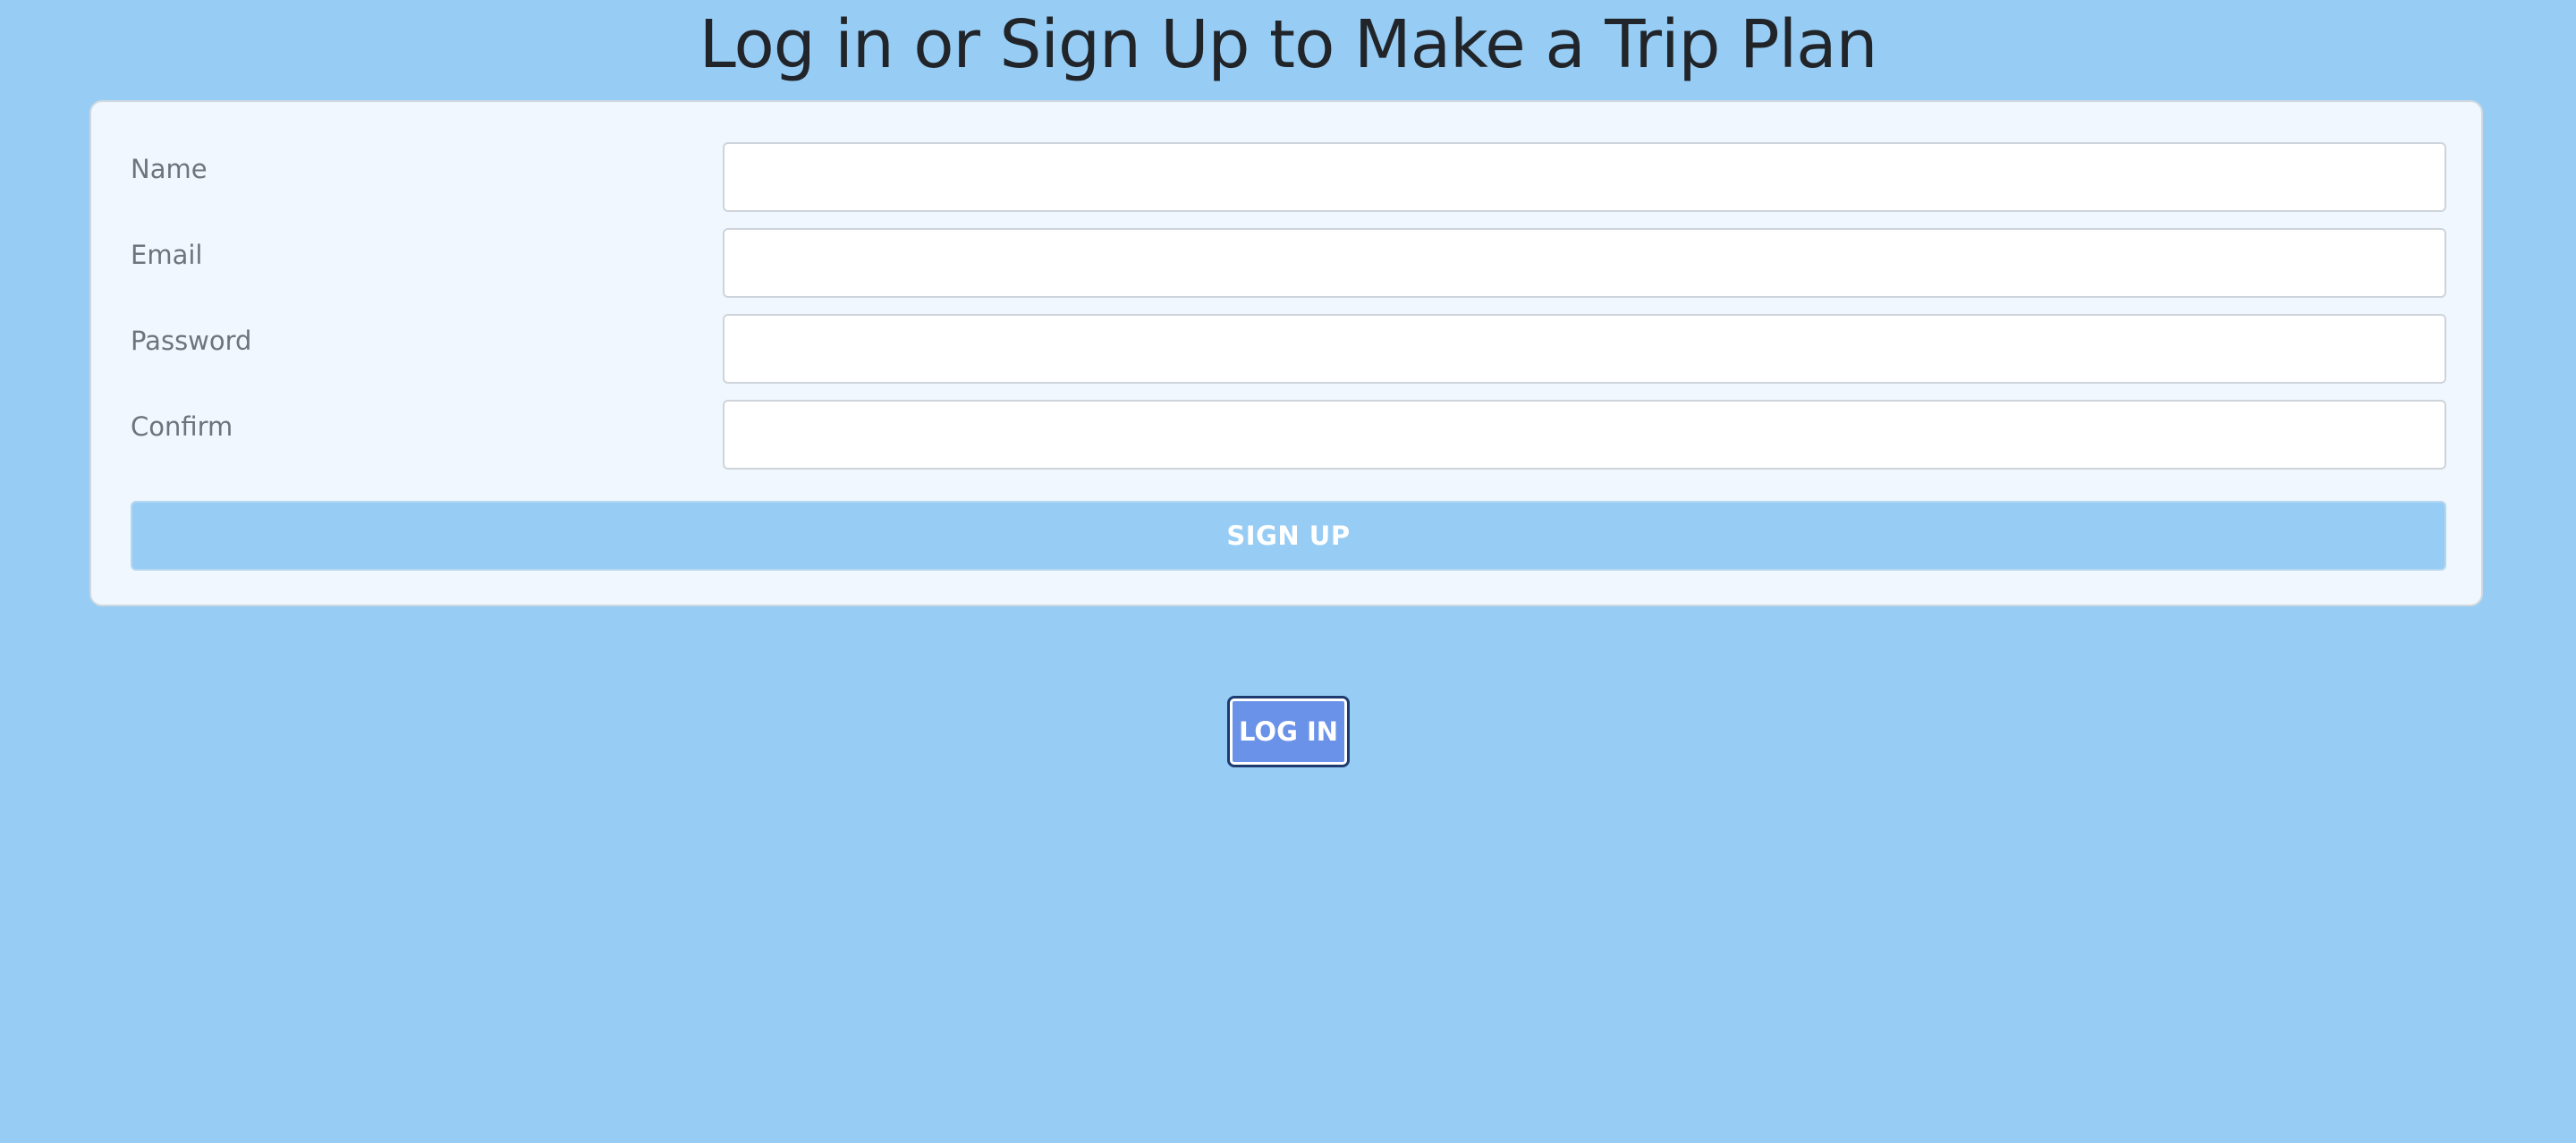 This screenshot has height=1143, width=2576. Describe the element at coordinates (167, 255) in the screenshot. I see `email-label: Email` at that location.